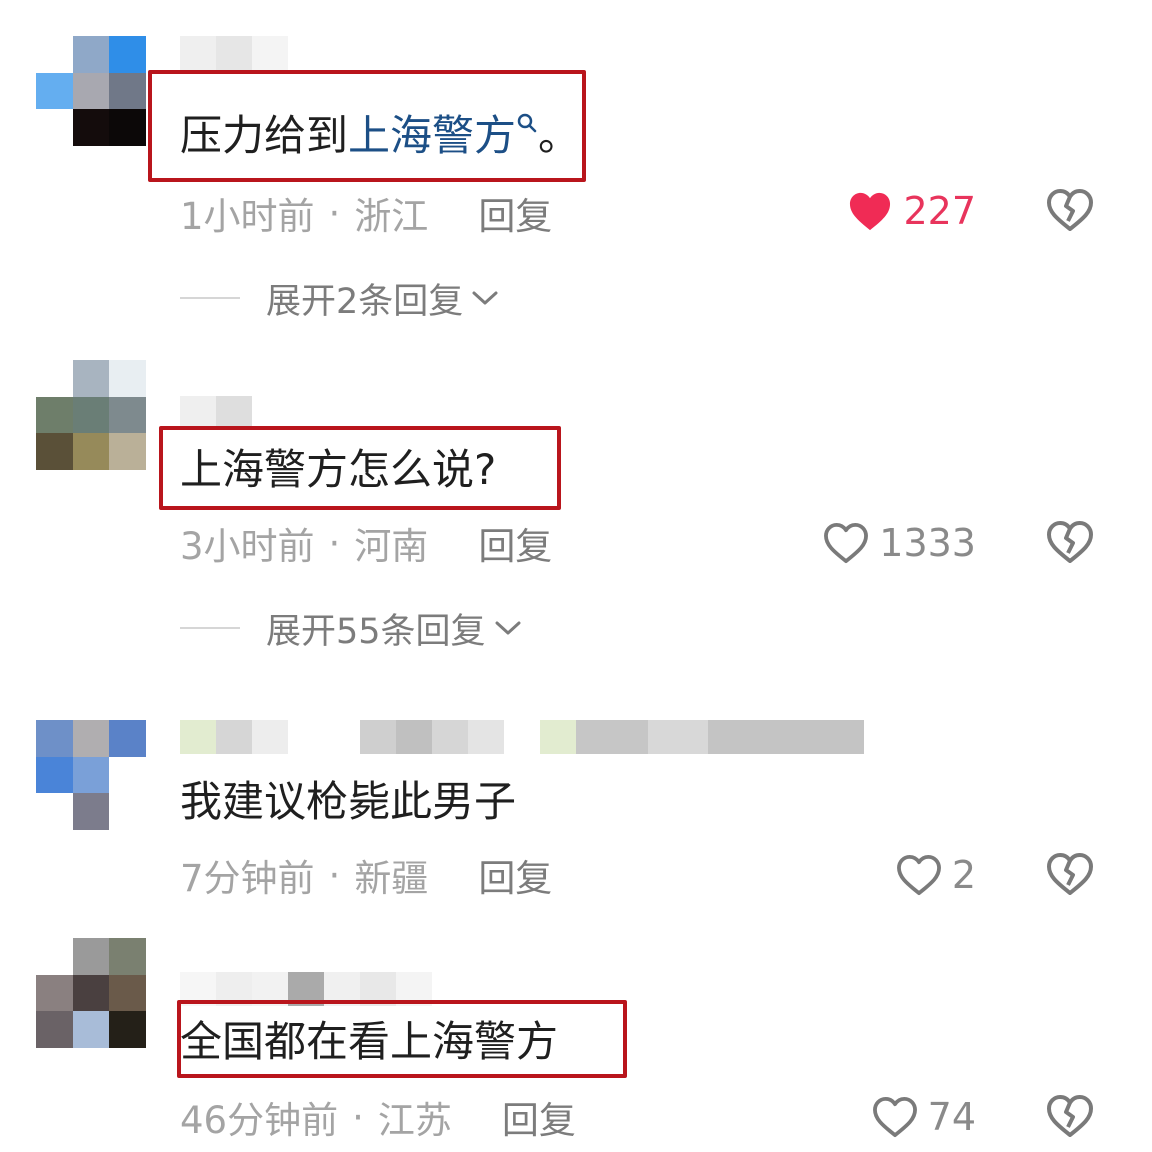  I want to click on like-count: 2, so click(963, 875).